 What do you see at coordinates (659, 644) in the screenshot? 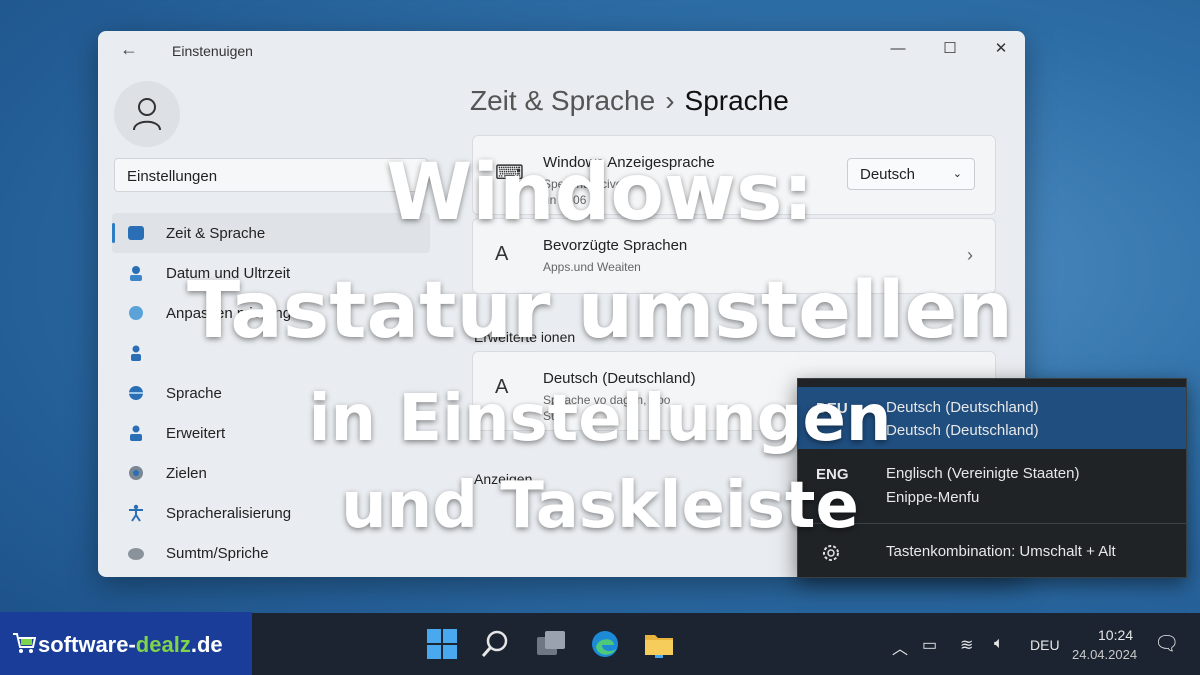
I see `file-explorer-icon` at bounding box center [659, 644].